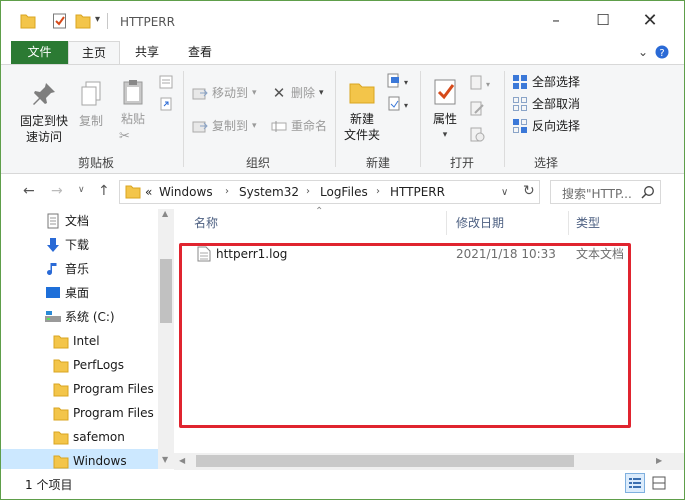 This screenshot has height=500, width=685. Describe the element at coordinates (53, 292) in the screenshot. I see `desktop-icon` at that location.